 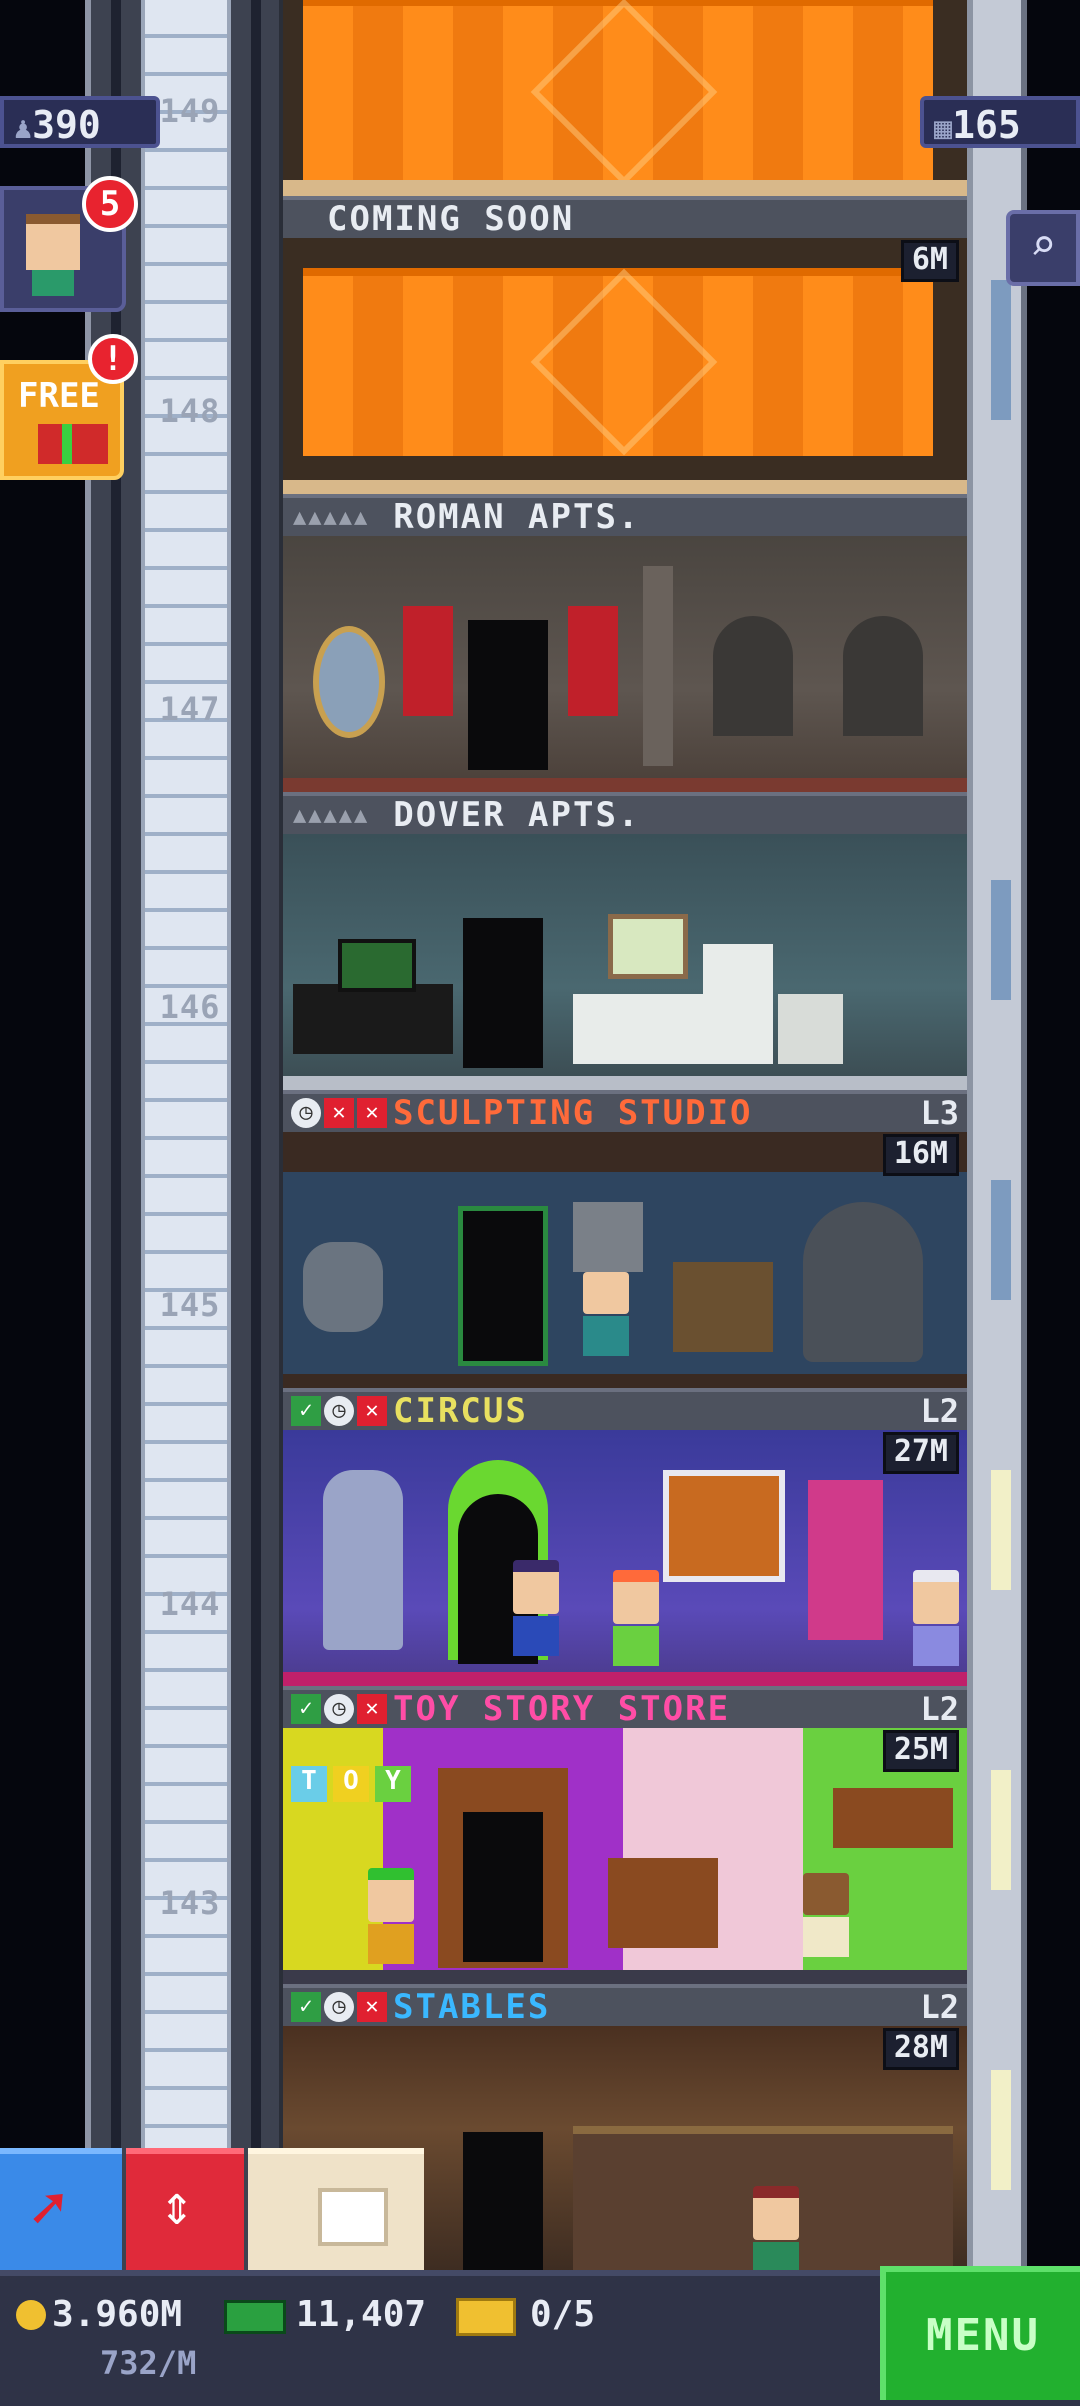 I want to click on floor-header: ◷ ✕ ✕ SCULPTING STUDIO L3, so click(x=625, y=1111).